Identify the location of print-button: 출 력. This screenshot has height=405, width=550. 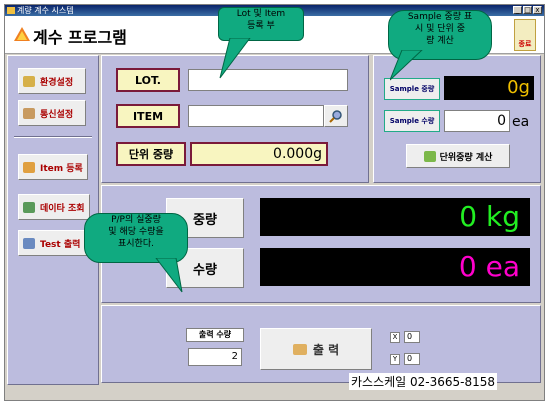
(316, 349).